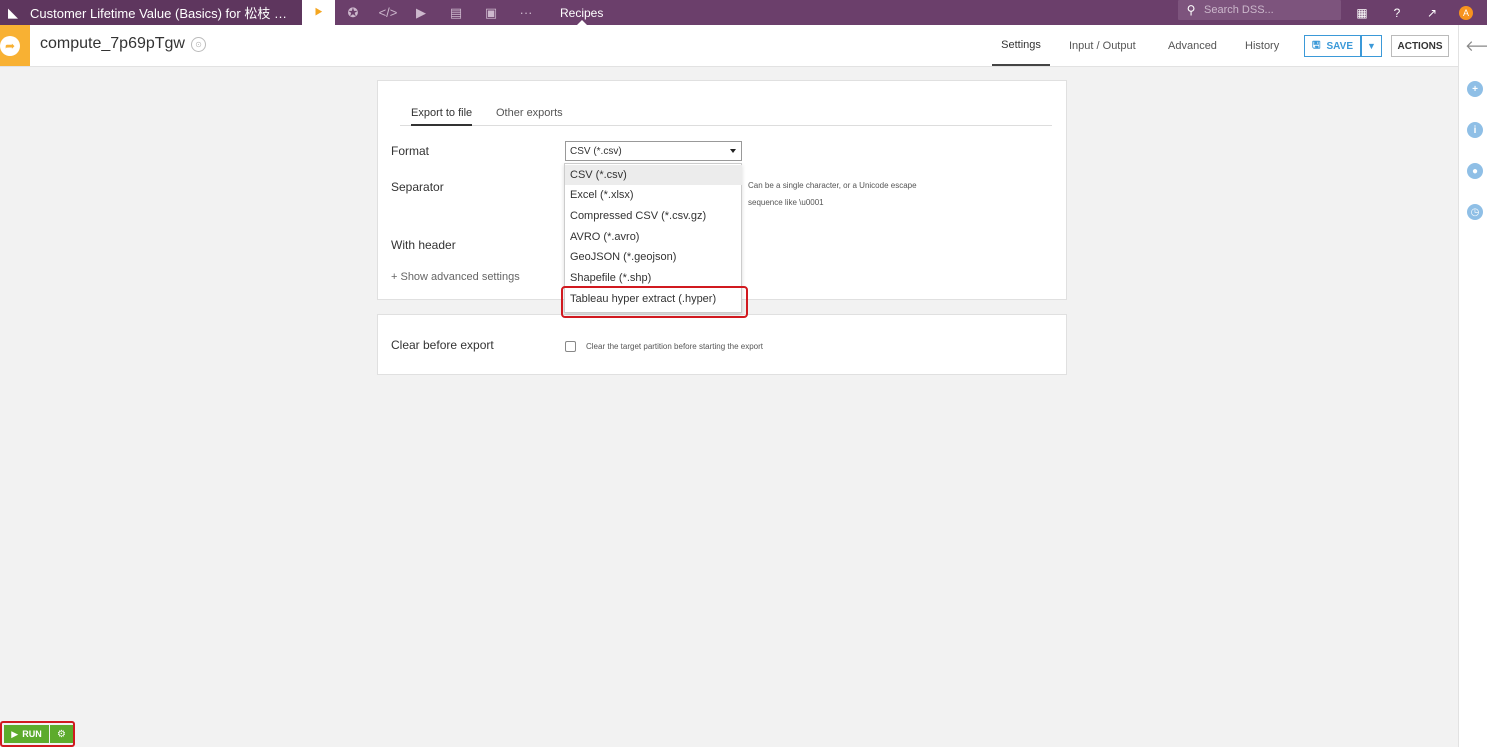 The height and width of the screenshot is (747, 1487). I want to click on run-highlight-box: ▶ RUN ⚙, so click(37, 734).